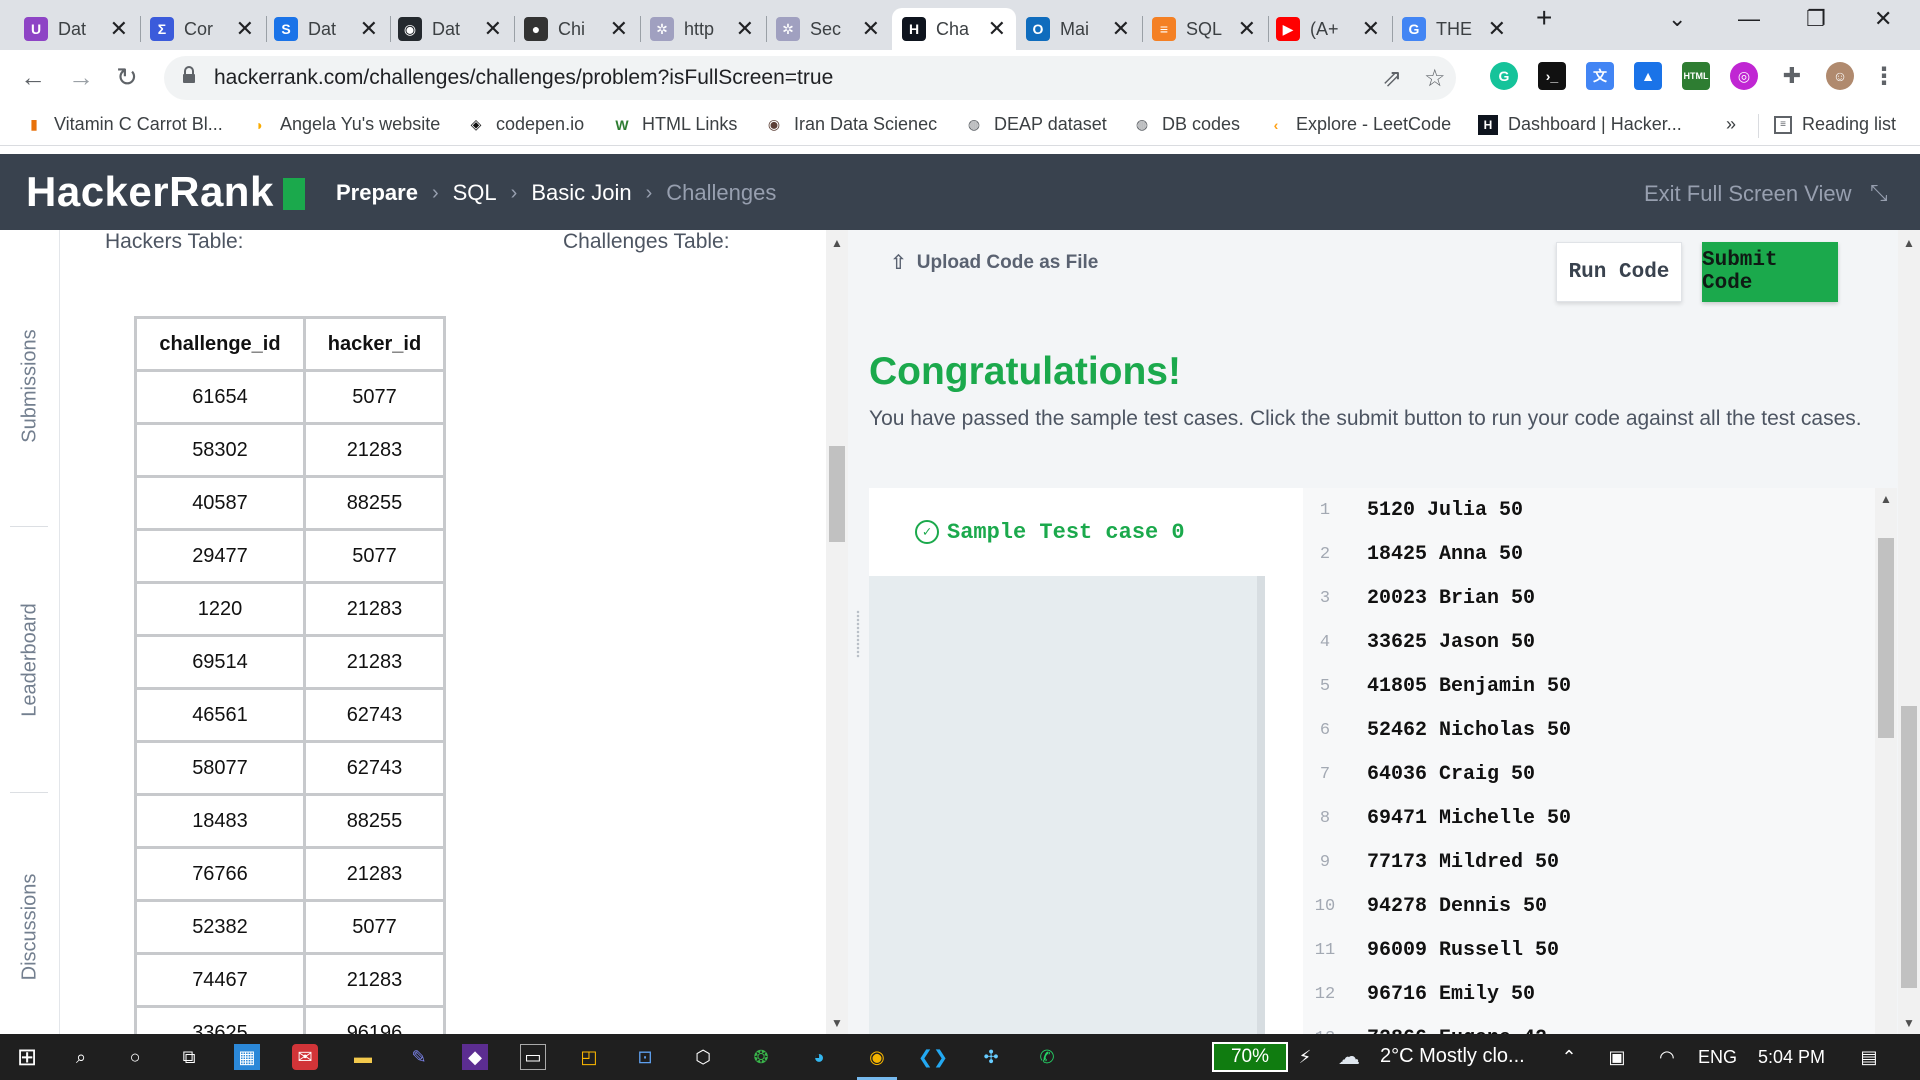 This screenshot has height=1080, width=1920. What do you see at coordinates (1552, 76) in the screenshot?
I see `terminal-extension-icon: ›_` at bounding box center [1552, 76].